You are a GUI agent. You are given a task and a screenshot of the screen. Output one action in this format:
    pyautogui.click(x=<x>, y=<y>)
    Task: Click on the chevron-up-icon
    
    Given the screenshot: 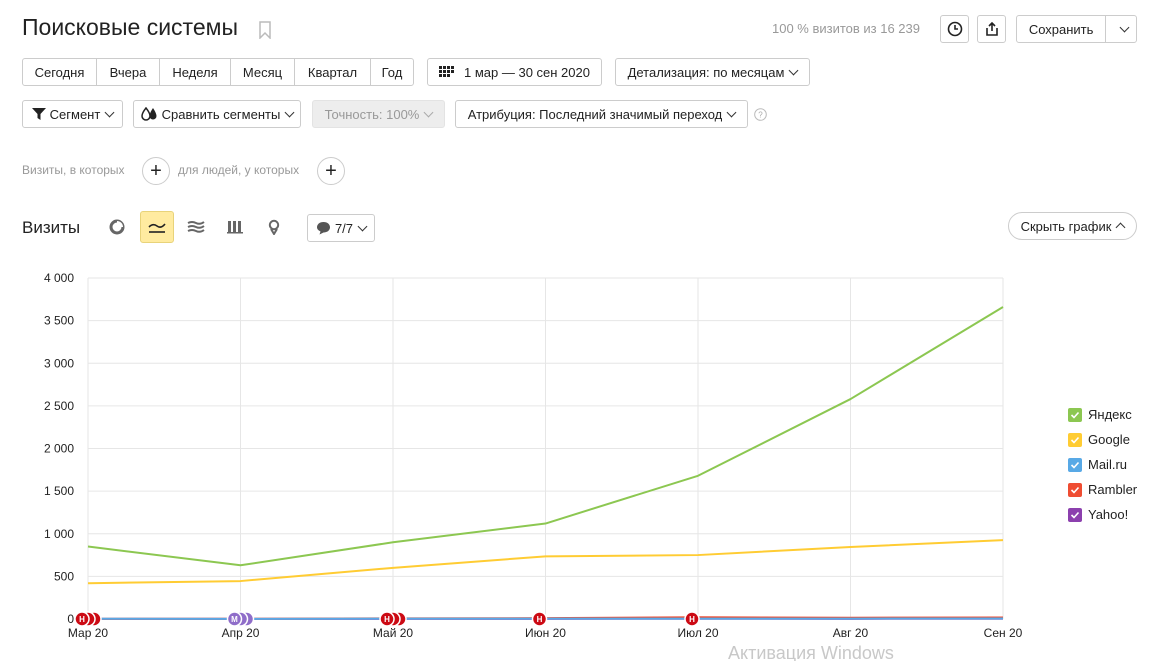 What is the action you would take?
    pyautogui.click(x=1120, y=227)
    